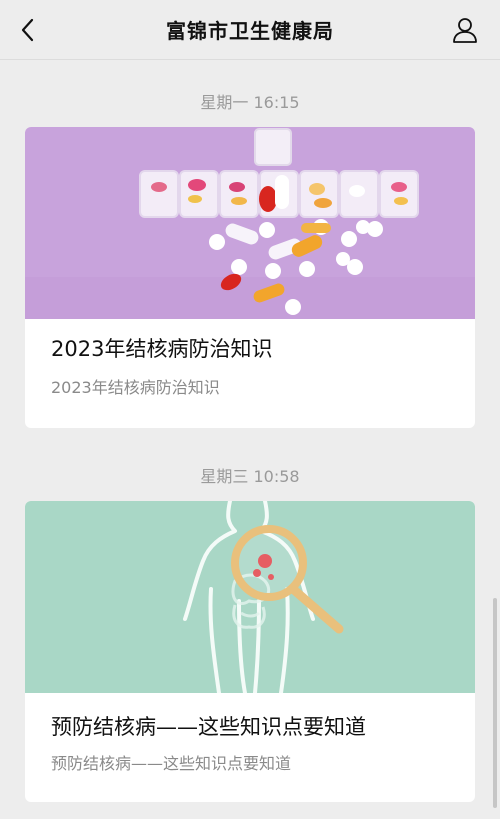  What do you see at coordinates (250, 102) in the screenshot?
I see `message-timestamp: 星期一 16:15` at bounding box center [250, 102].